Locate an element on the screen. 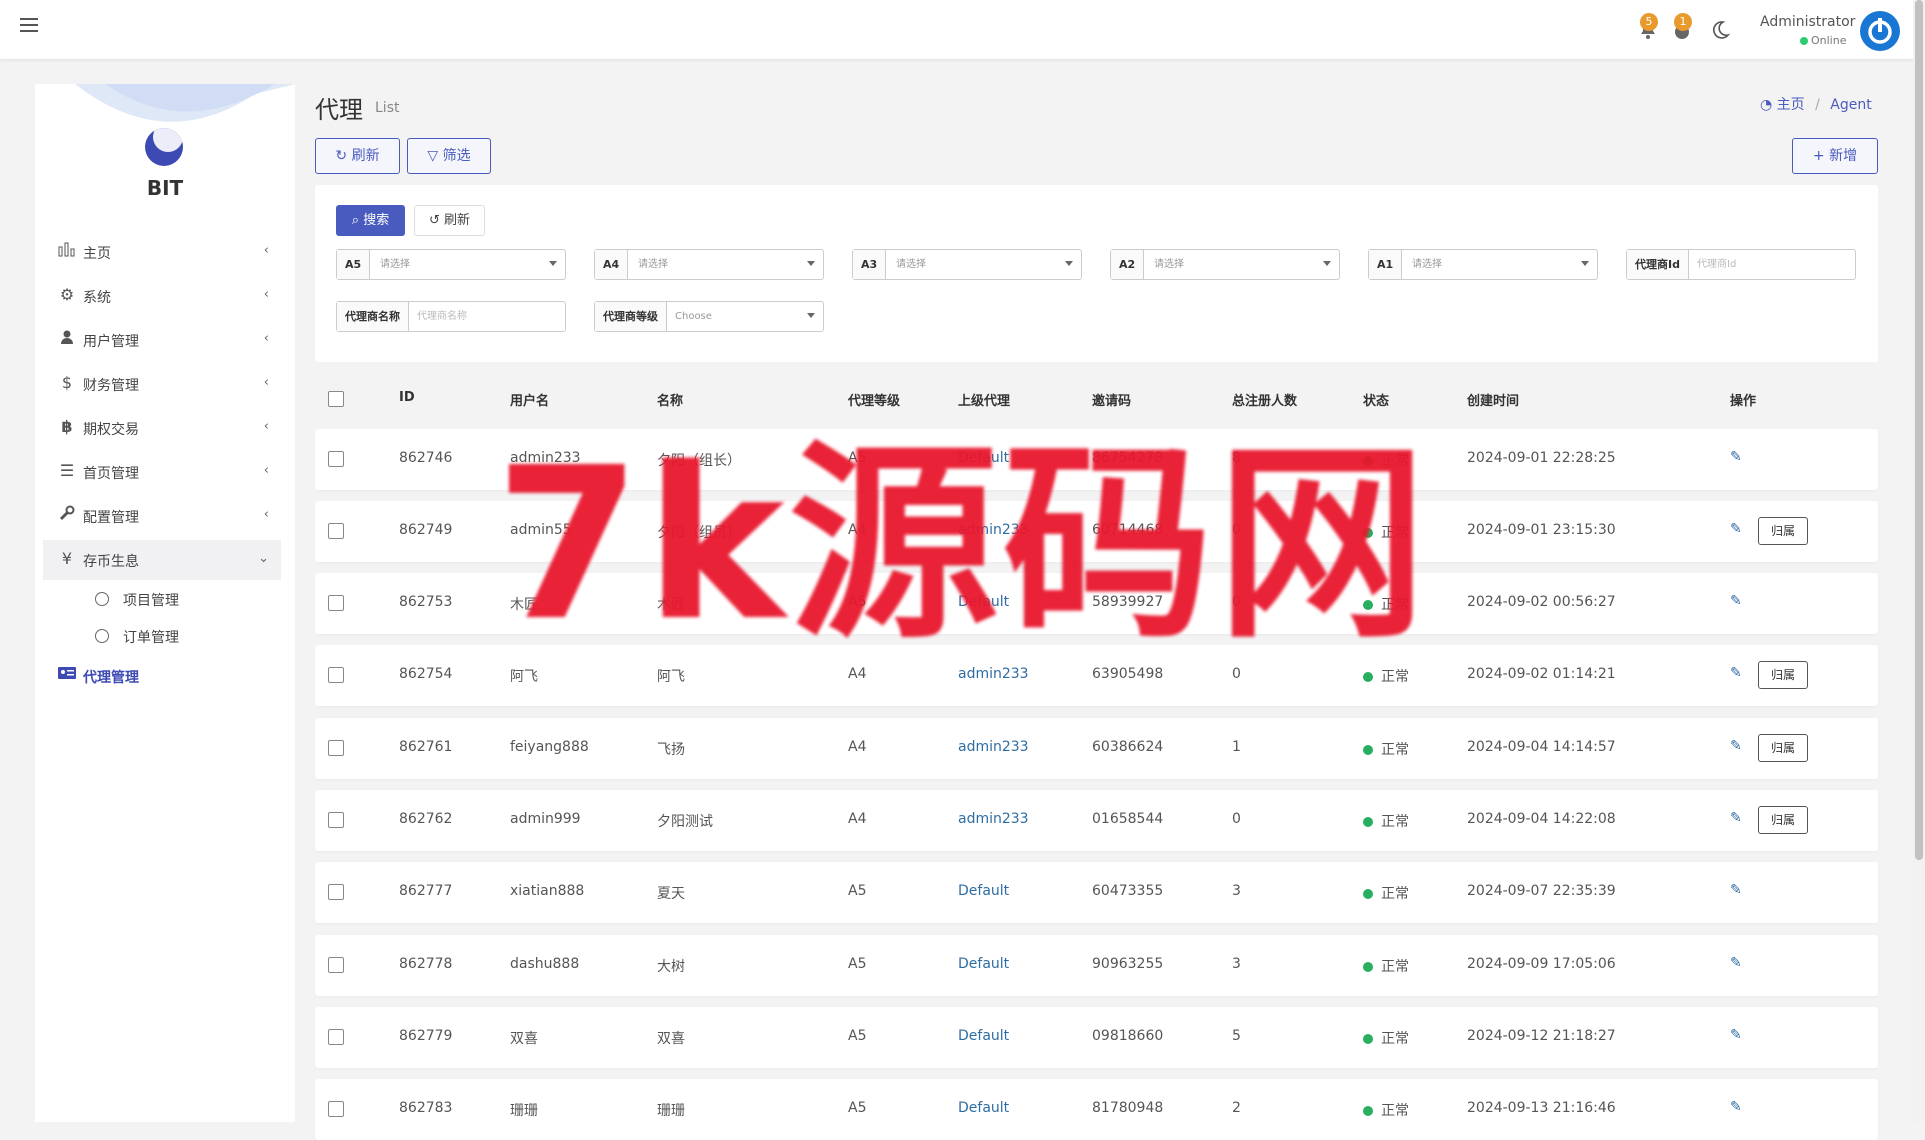 The width and height of the screenshot is (1925, 1140). header-name: 名称 is located at coordinates (670, 399).